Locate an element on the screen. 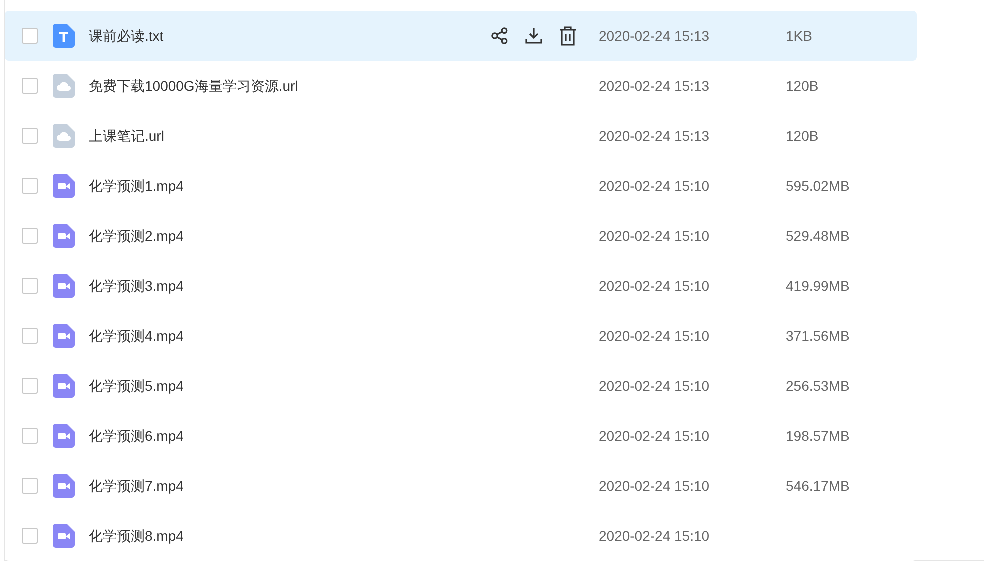 The width and height of the screenshot is (984, 563). file-name: 化学预测7.mp4 is located at coordinates (289, 486).